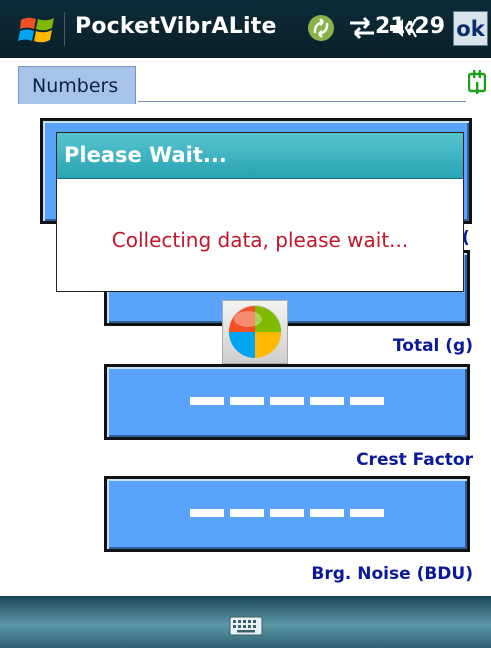 This screenshot has height=648, width=491. What do you see at coordinates (176, 26) in the screenshot?
I see `app-title: PocketVibrALite` at bounding box center [176, 26].